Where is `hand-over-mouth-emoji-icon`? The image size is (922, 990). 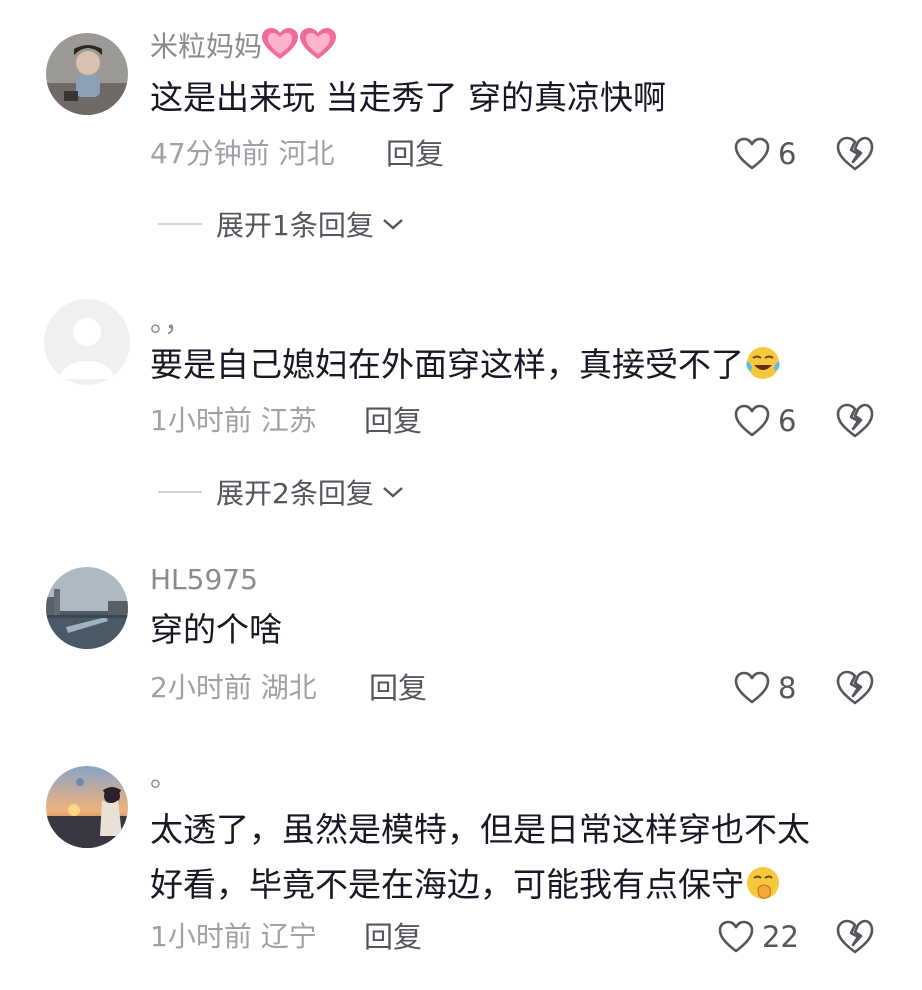
hand-over-mouth-emoji-icon is located at coordinates (763, 883).